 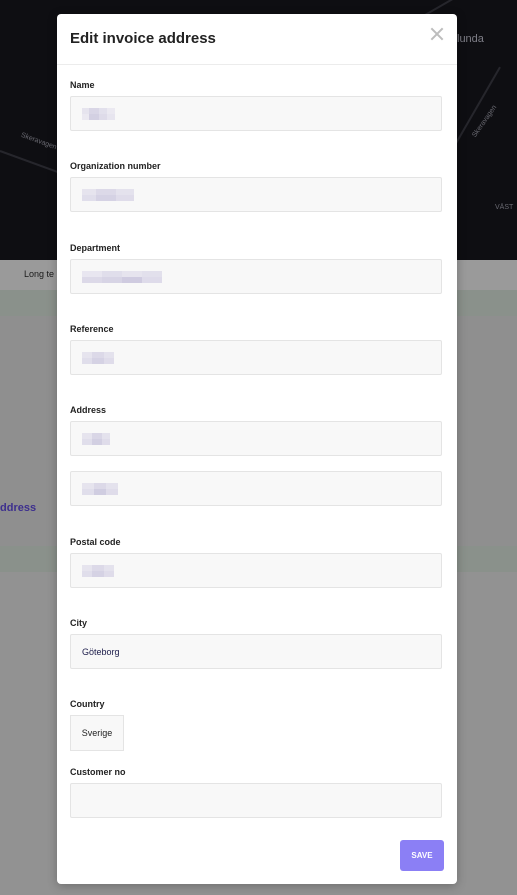 What do you see at coordinates (256, 113) in the screenshot?
I see `name-input` at bounding box center [256, 113].